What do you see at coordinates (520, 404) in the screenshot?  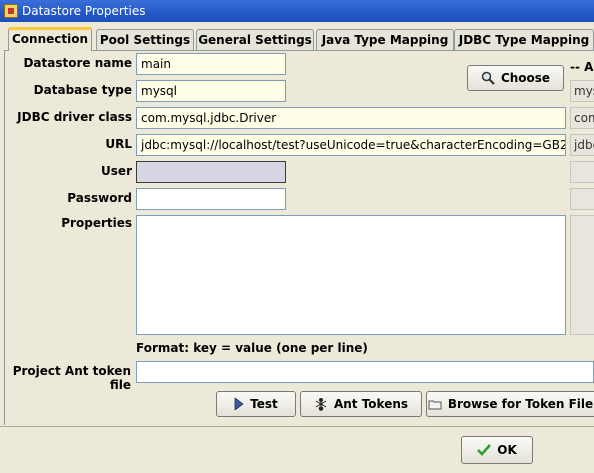 I see `browse-token-file-button-label: Browse for Token File` at bounding box center [520, 404].